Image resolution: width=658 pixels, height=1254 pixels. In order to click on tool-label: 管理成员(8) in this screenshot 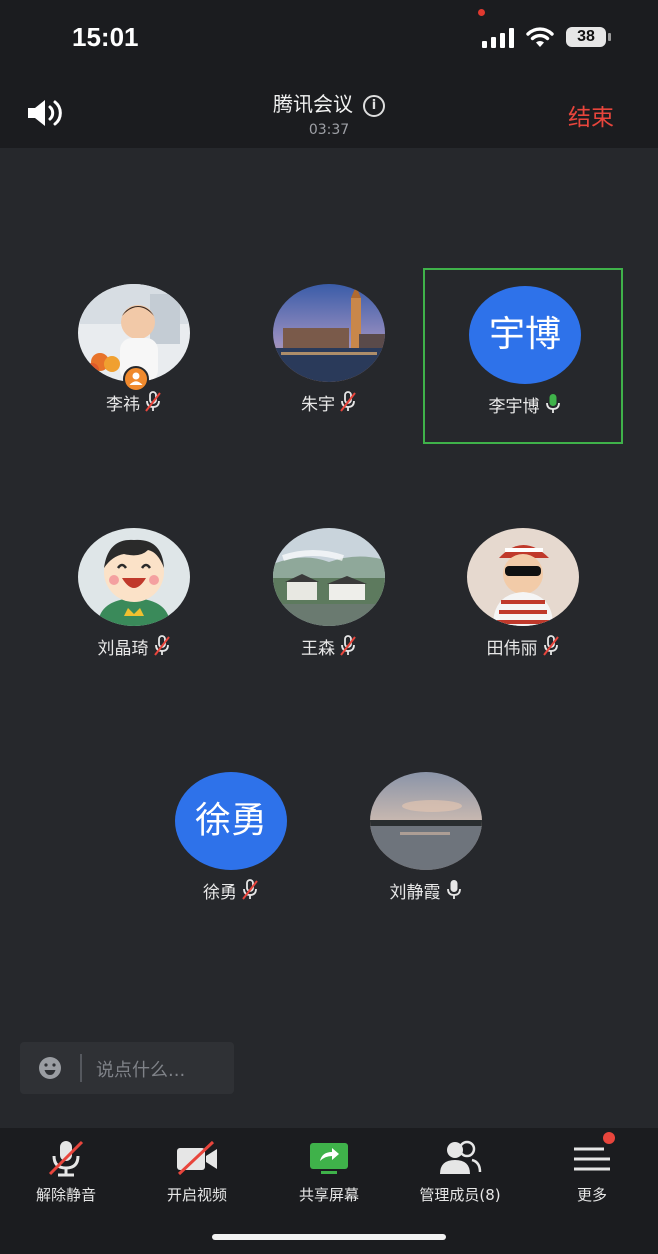, I will do `click(460, 1195)`.